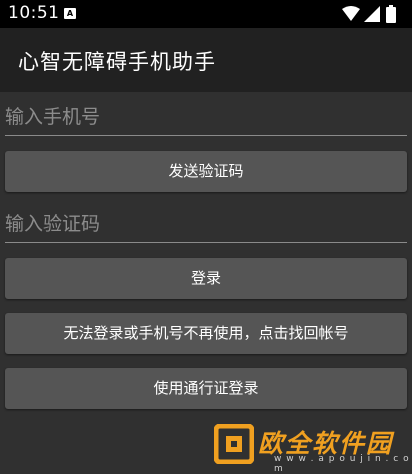  What do you see at coordinates (342, 464) in the screenshot?
I see `watermark-url: w w w . a p o u j i n . c o m` at bounding box center [342, 464].